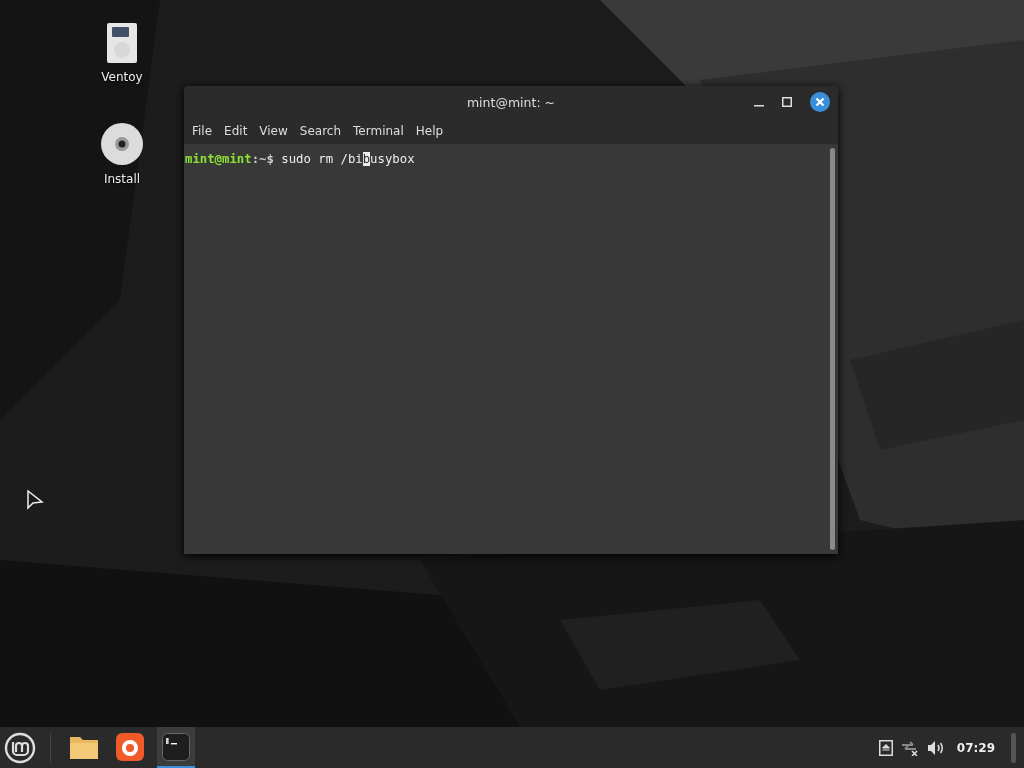 The height and width of the screenshot is (768, 1024). I want to click on desktop-icon-label: Ventoy, so click(122, 77).